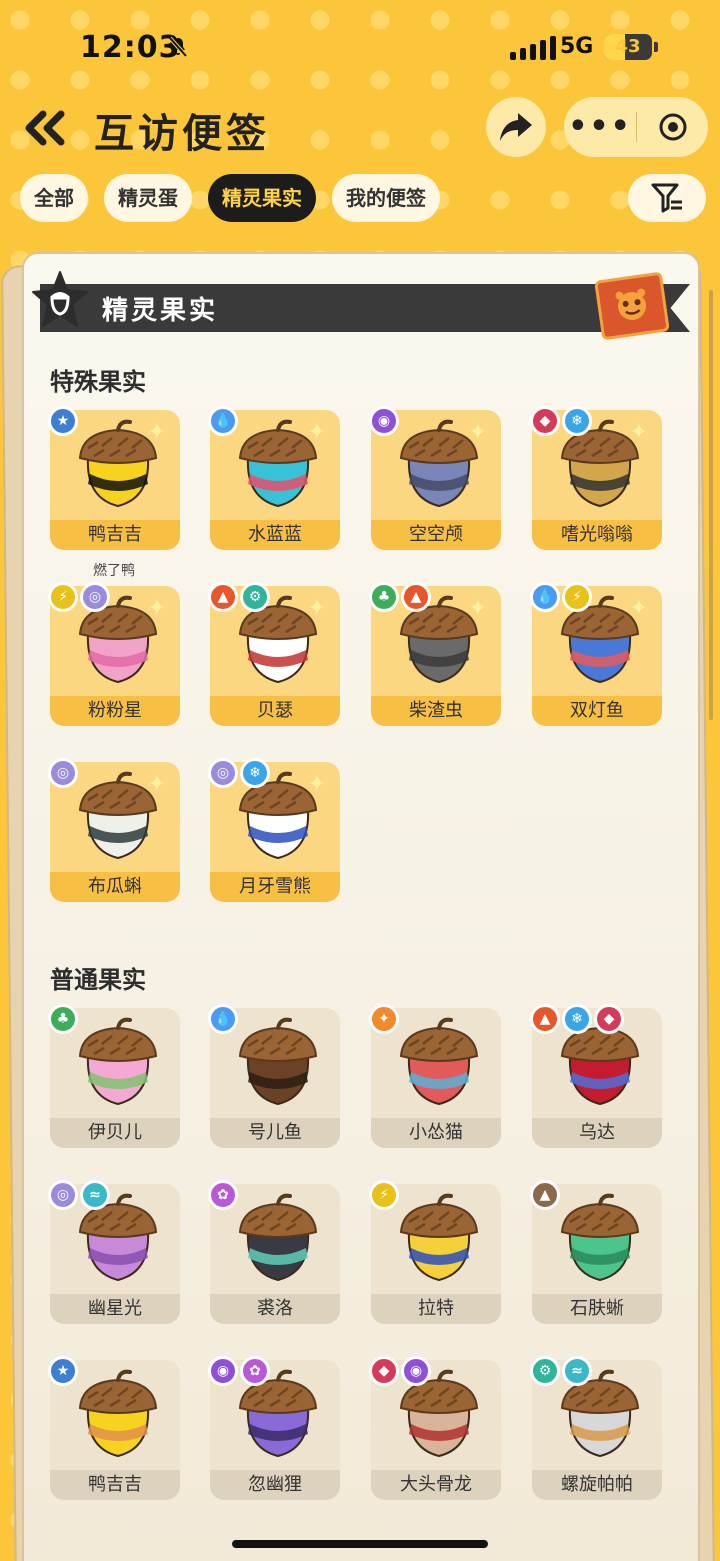  I want to click on mini-program-capsule: •••, so click(636, 127).